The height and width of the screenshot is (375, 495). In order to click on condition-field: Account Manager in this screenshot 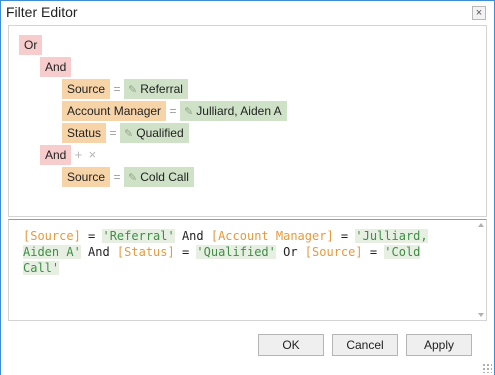, I will do `click(114, 111)`.